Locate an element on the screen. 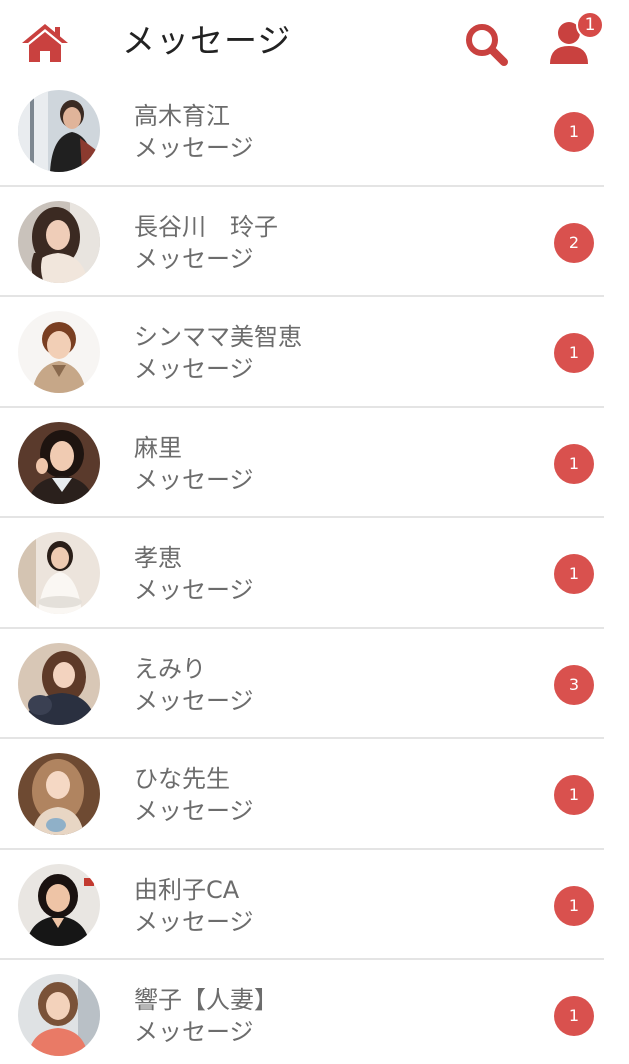 This screenshot has width=629, height=1064. contact-name: 高木育江 is located at coordinates (182, 116).